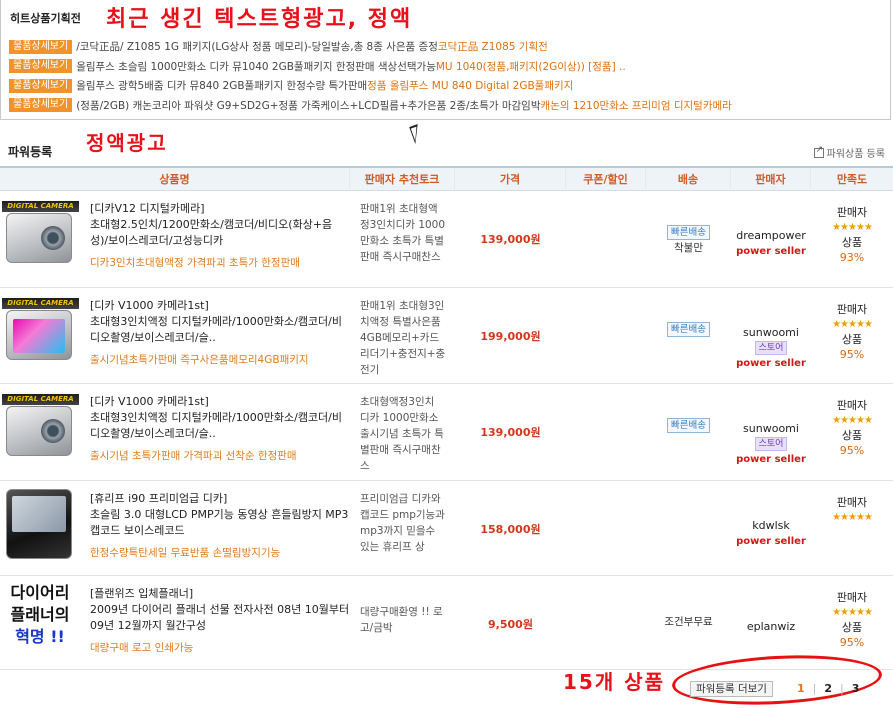  Describe the element at coordinates (402, 518) in the screenshot. I see `seller-talk: 프리미엄급 디카와 캡코드 pmp기능과 mp3까지 믿을수 있는 휴리프 상` at that location.